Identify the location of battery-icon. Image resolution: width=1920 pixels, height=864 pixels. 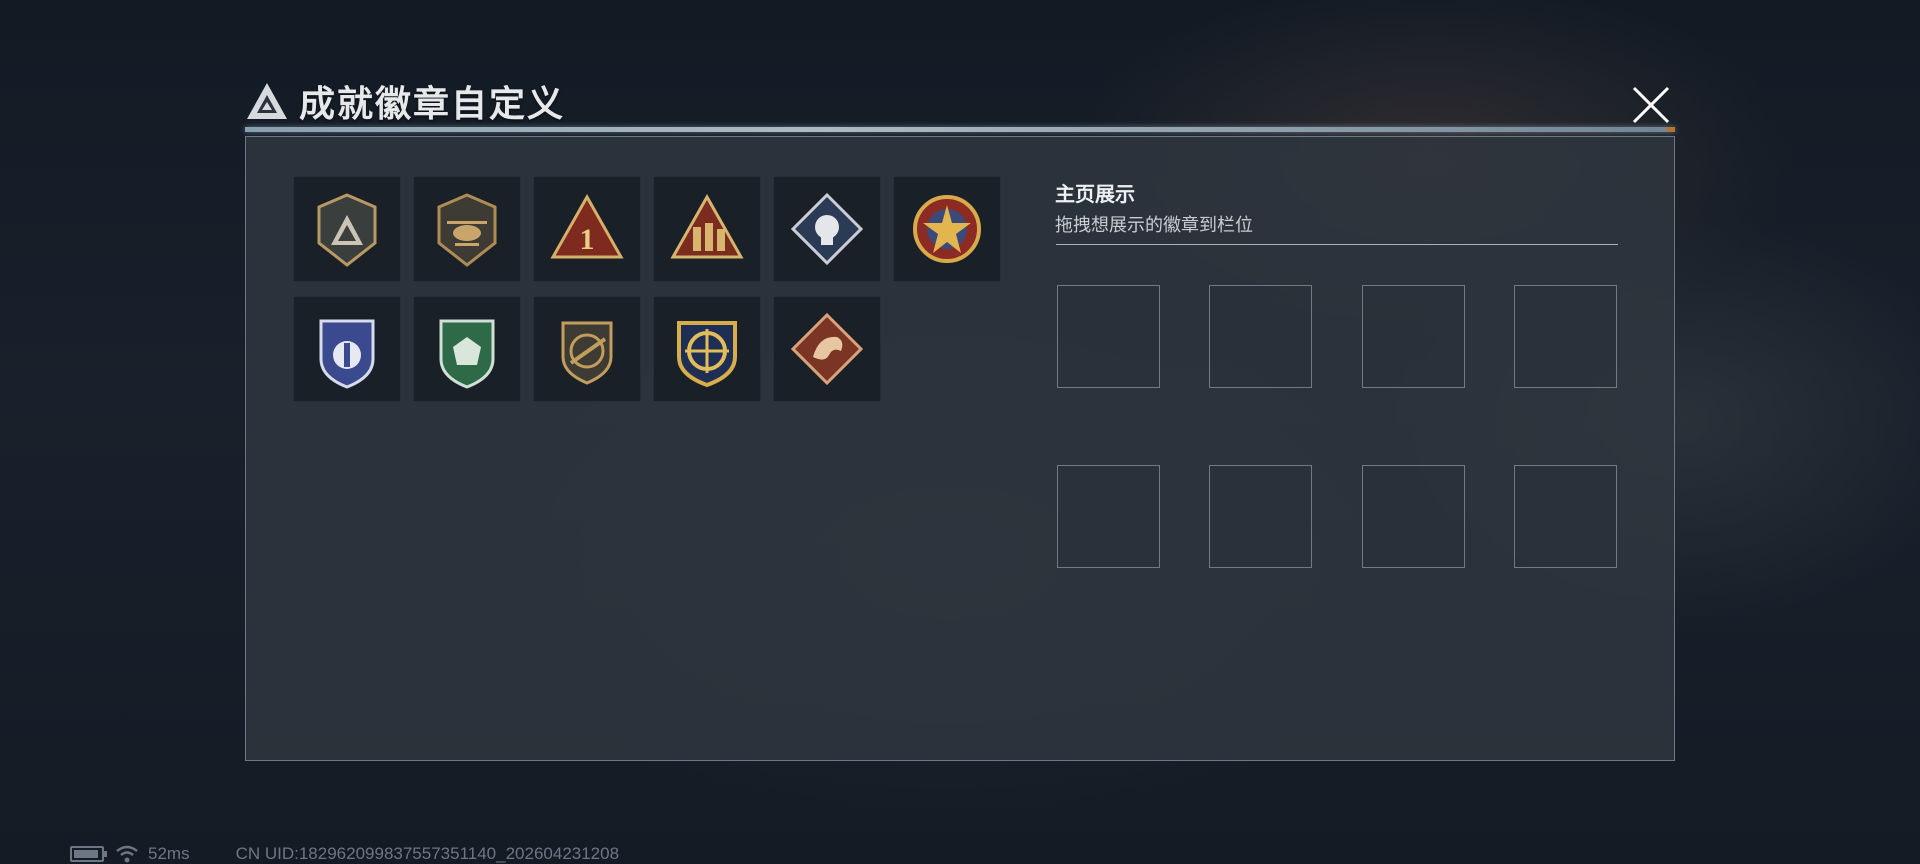
(88, 854).